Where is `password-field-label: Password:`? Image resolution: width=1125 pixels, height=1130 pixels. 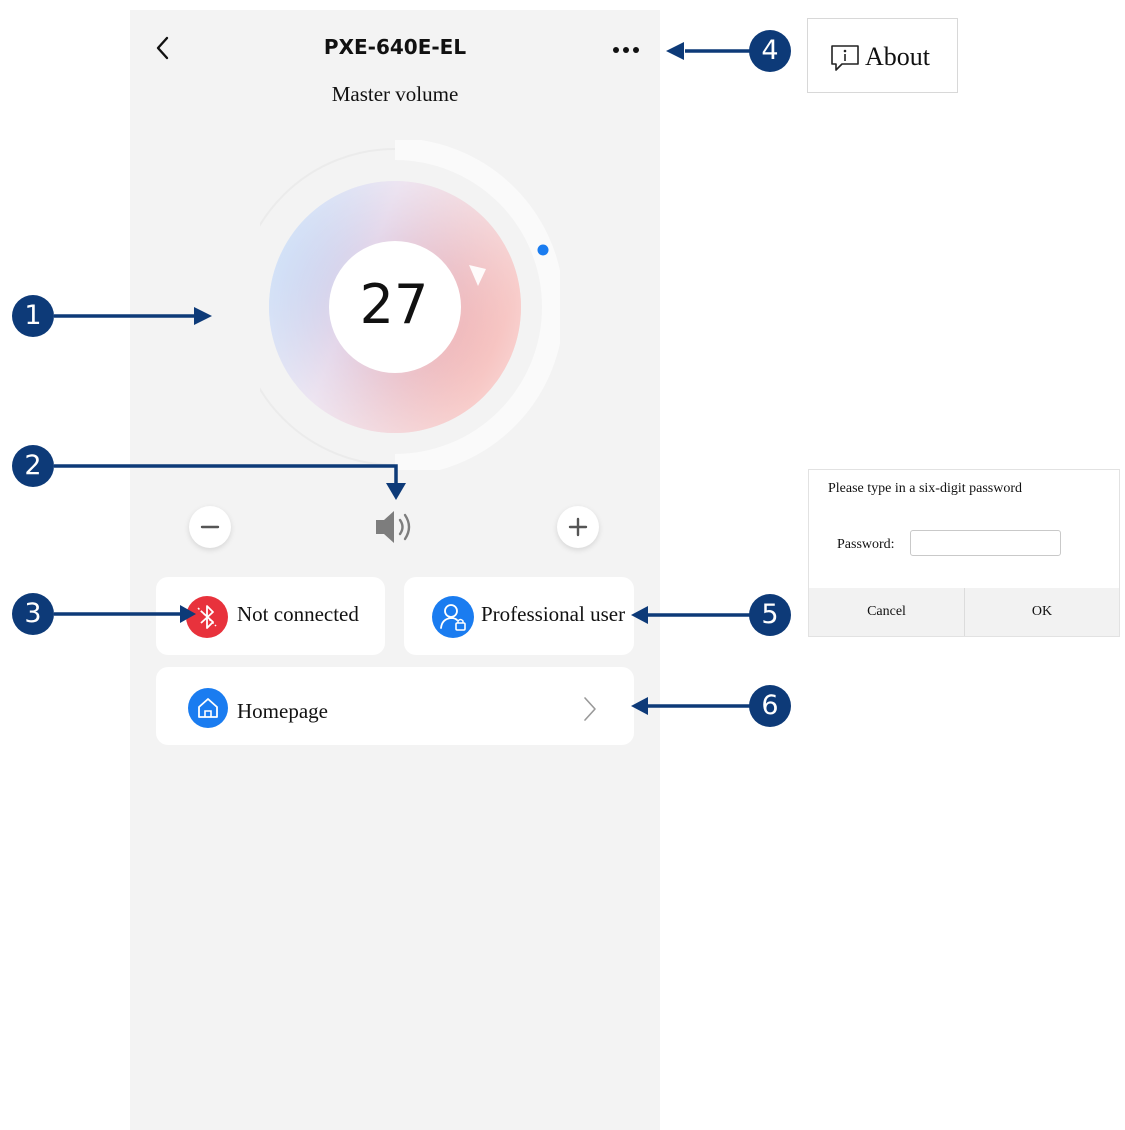 password-field-label: Password: is located at coordinates (866, 544).